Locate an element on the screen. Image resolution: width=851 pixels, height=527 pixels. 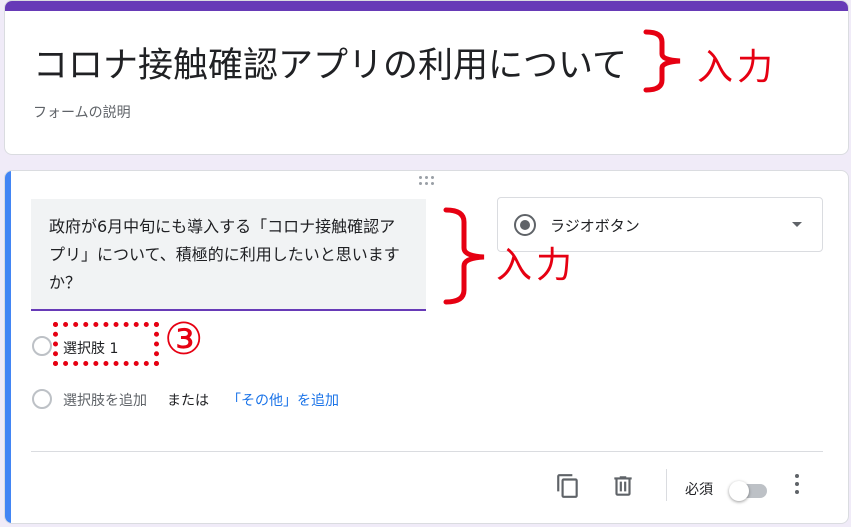
radio-button-icon is located at coordinates (525, 225).